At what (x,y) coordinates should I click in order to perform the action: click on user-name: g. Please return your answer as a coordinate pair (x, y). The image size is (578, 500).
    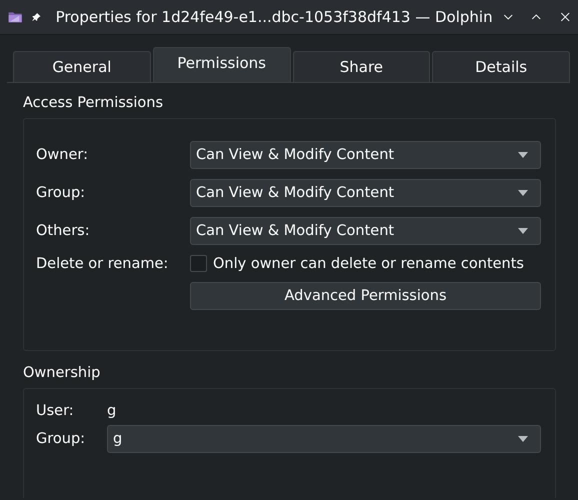
    Looking at the image, I should click on (112, 411).